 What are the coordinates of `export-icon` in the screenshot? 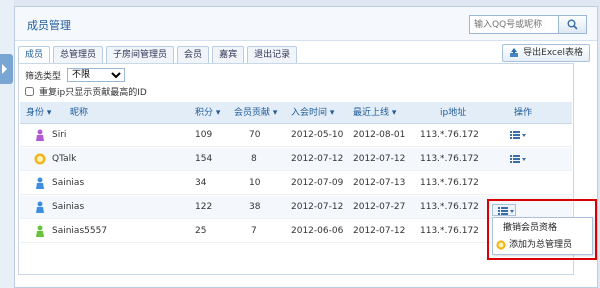 It's located at (514, 52).